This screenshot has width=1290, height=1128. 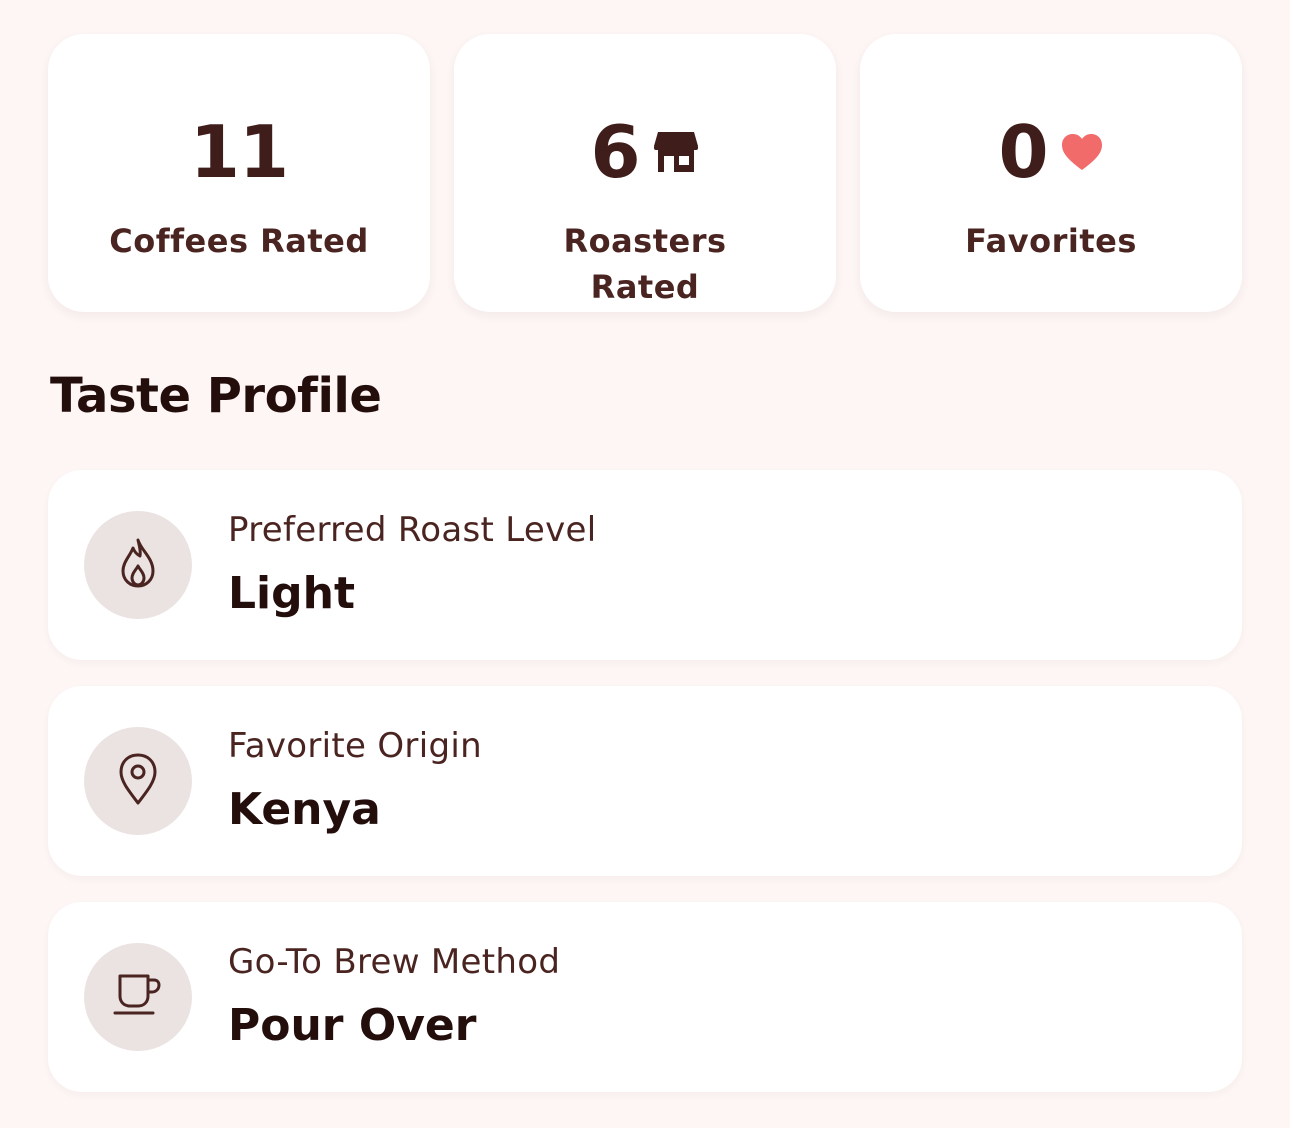 I want to click on profile-item-label: Favorite Origin, so click(x=355, y=746).